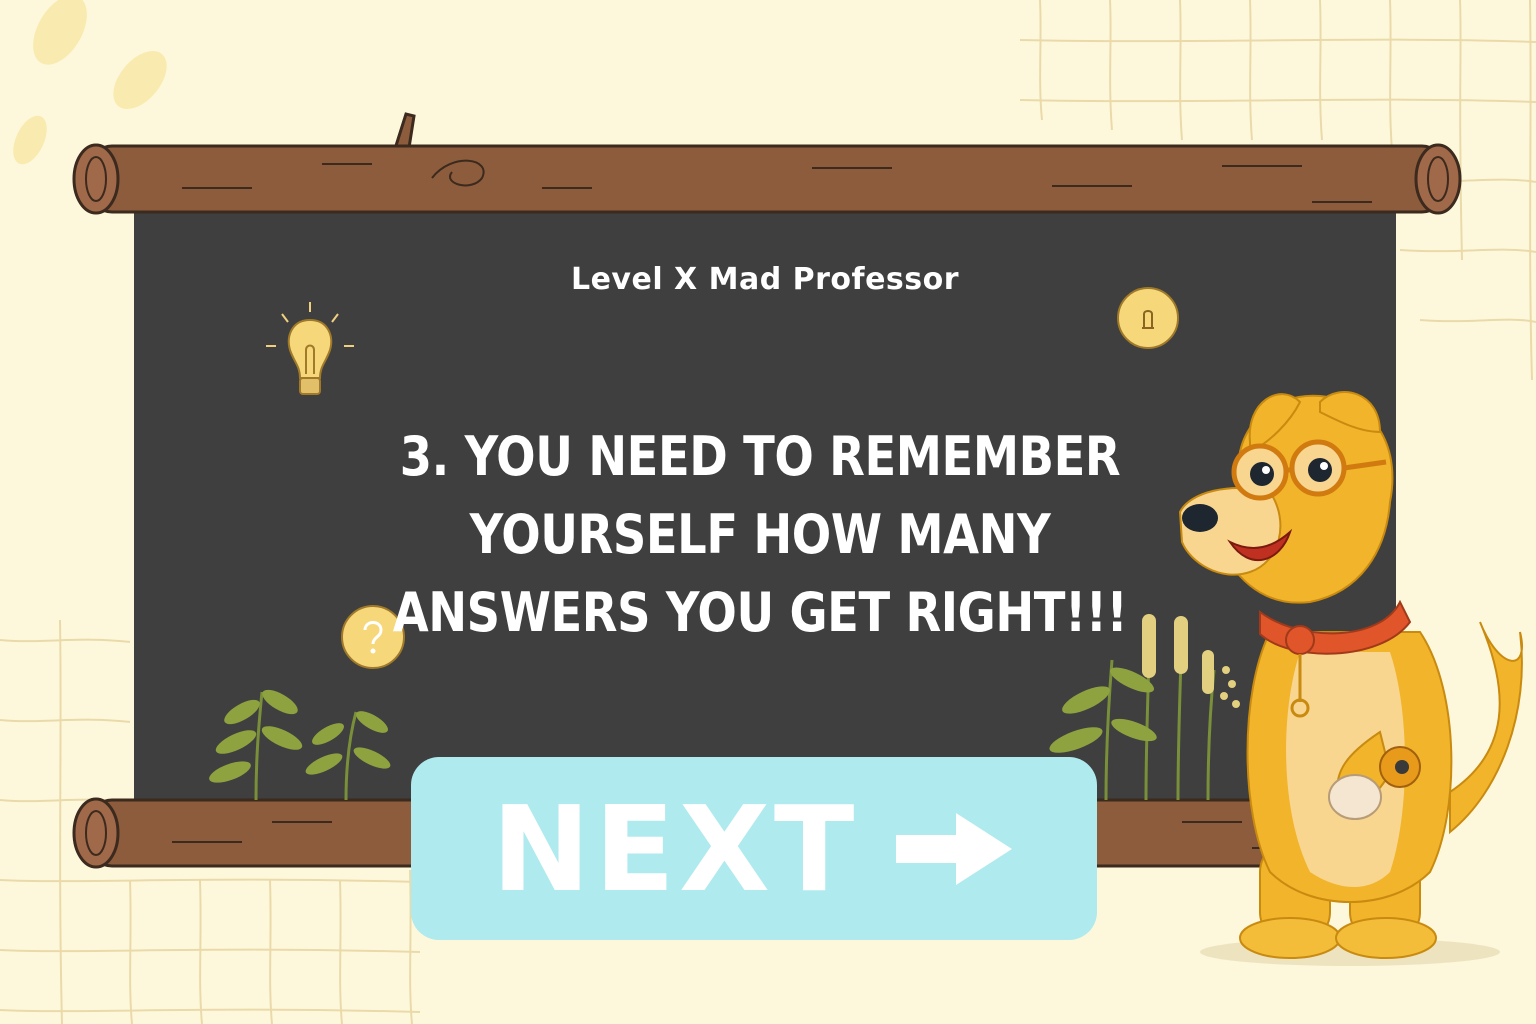 This screenshot has height=1024, width=1536. I want to click on next-button: NEXT, so click(754, 848).